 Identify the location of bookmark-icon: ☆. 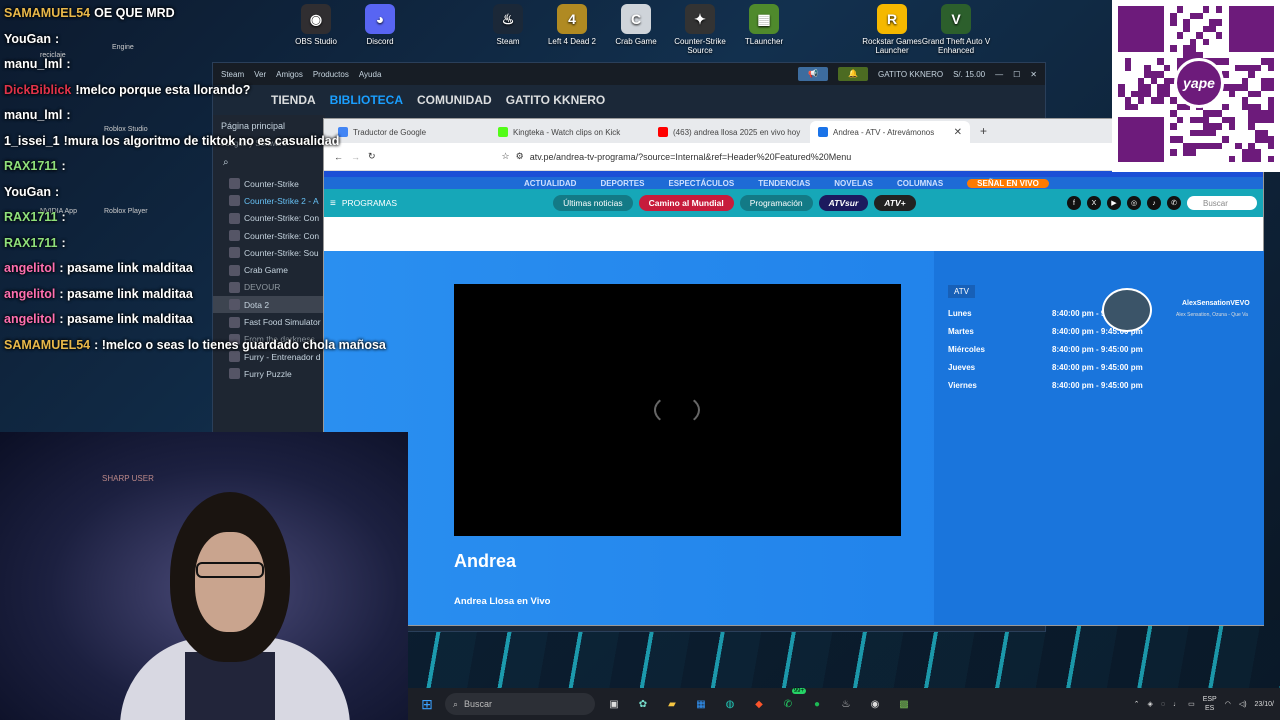
(506, 156).